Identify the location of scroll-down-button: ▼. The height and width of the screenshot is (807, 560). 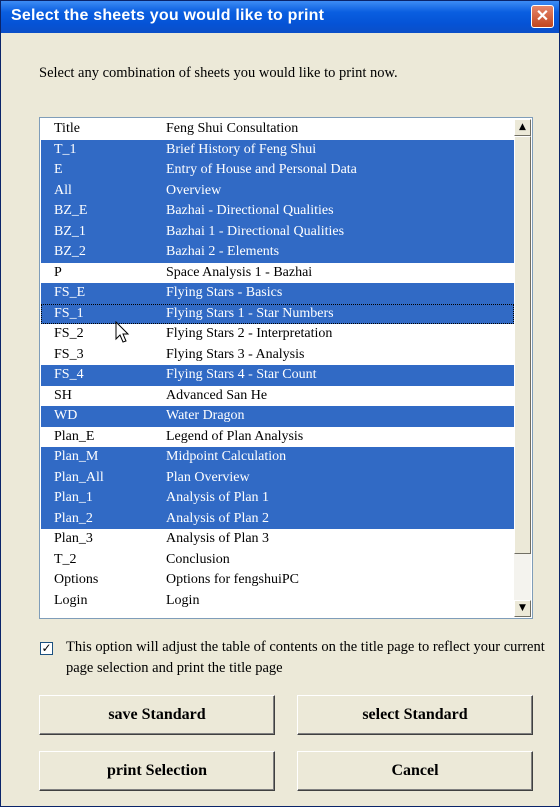
(522, 608).